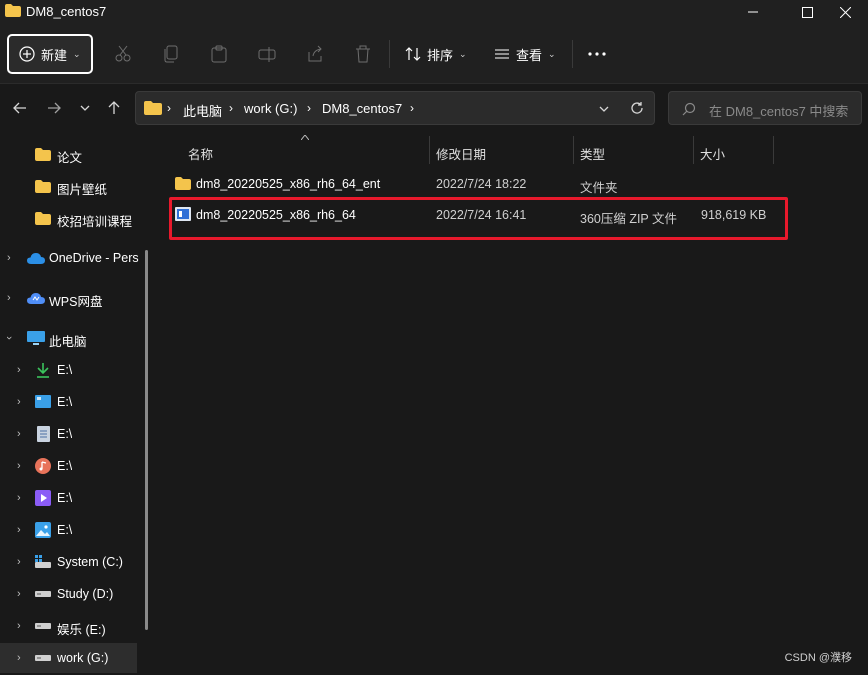 The image size is (868, 675). I want to click on sidebar-item-onedrive: › OneDrive - Pers, so click(70, 258).